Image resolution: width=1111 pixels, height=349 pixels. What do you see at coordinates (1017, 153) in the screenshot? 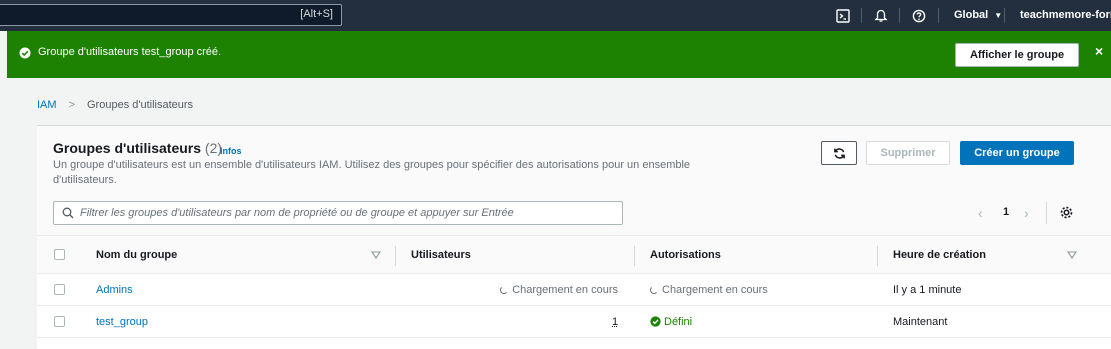
I see `create-group-button: Créer un groupe` at bounding box center [1017, 153].